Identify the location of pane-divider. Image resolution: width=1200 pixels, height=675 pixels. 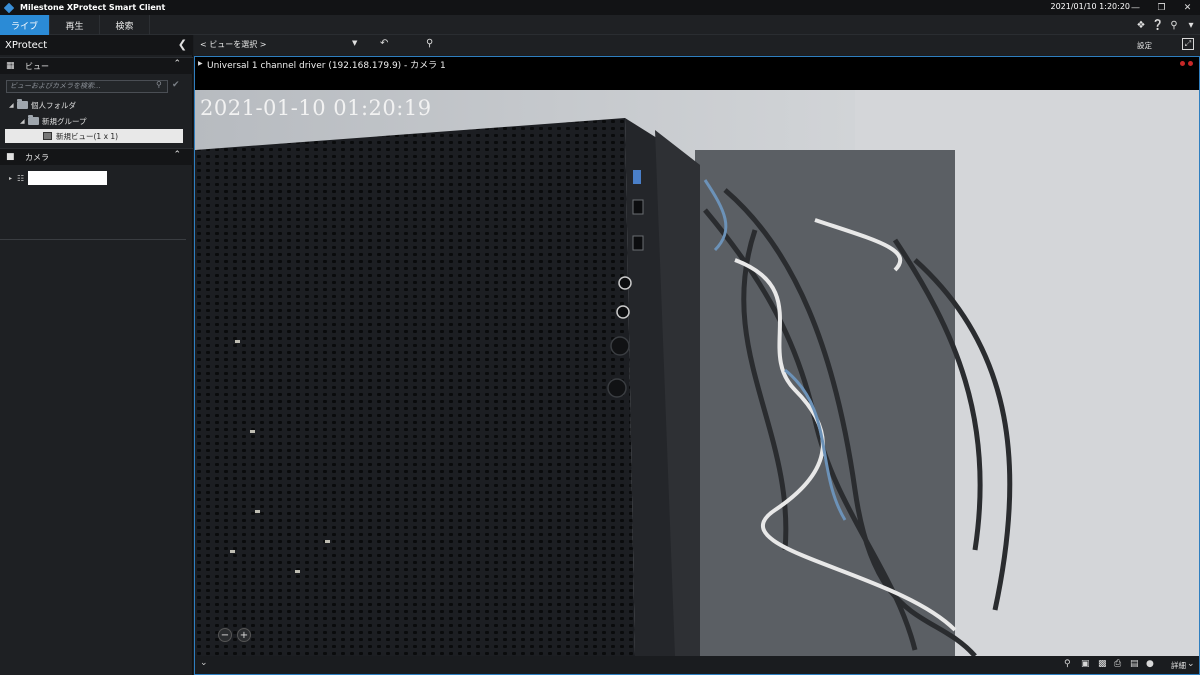
(93, 239).